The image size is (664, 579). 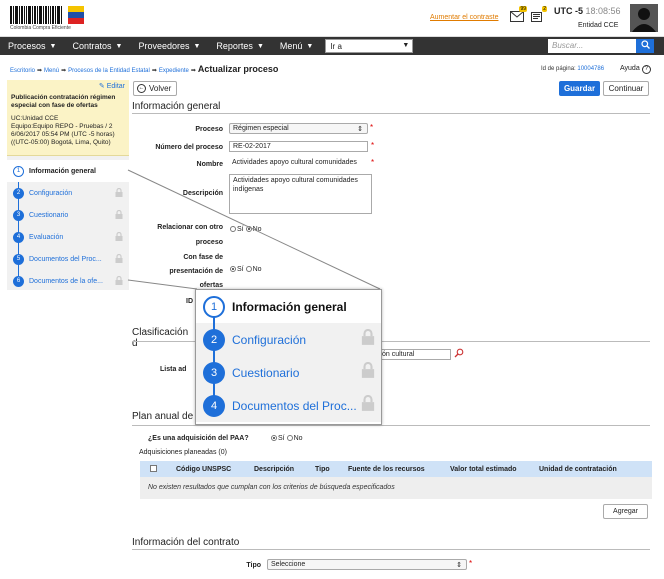 I want to click on zoom-step-configuracion: 2 Configuración, so click(x=288, y=339).